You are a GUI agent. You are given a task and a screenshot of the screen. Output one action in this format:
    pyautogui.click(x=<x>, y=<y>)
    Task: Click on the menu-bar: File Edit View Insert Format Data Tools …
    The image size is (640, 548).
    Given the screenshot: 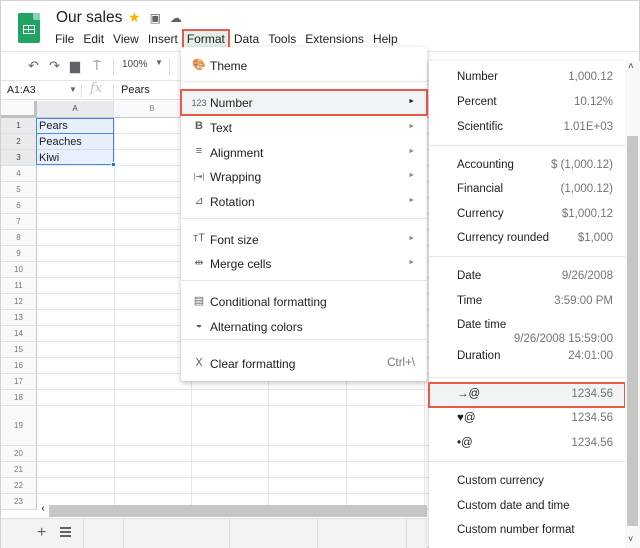 What is the action you would take?
    pyautogui.click(x=227, y=39)
    